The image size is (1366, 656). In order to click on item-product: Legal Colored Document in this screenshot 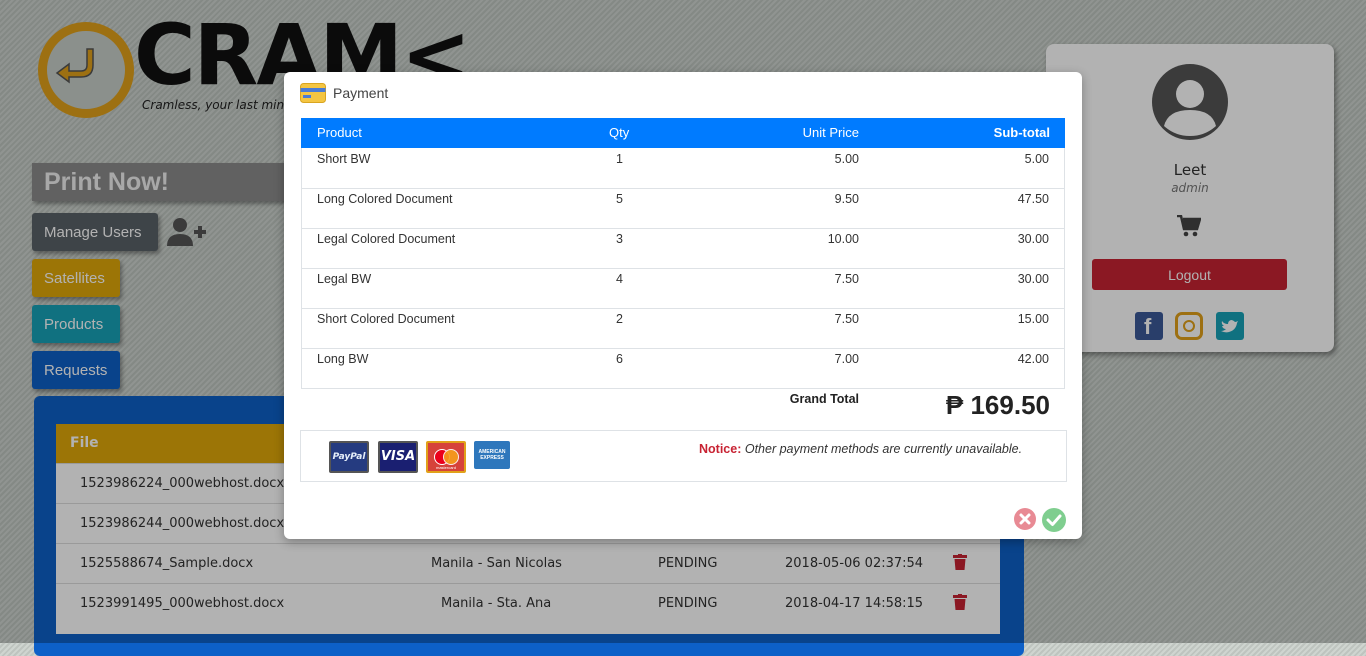, I will do `click(386, 239)`.